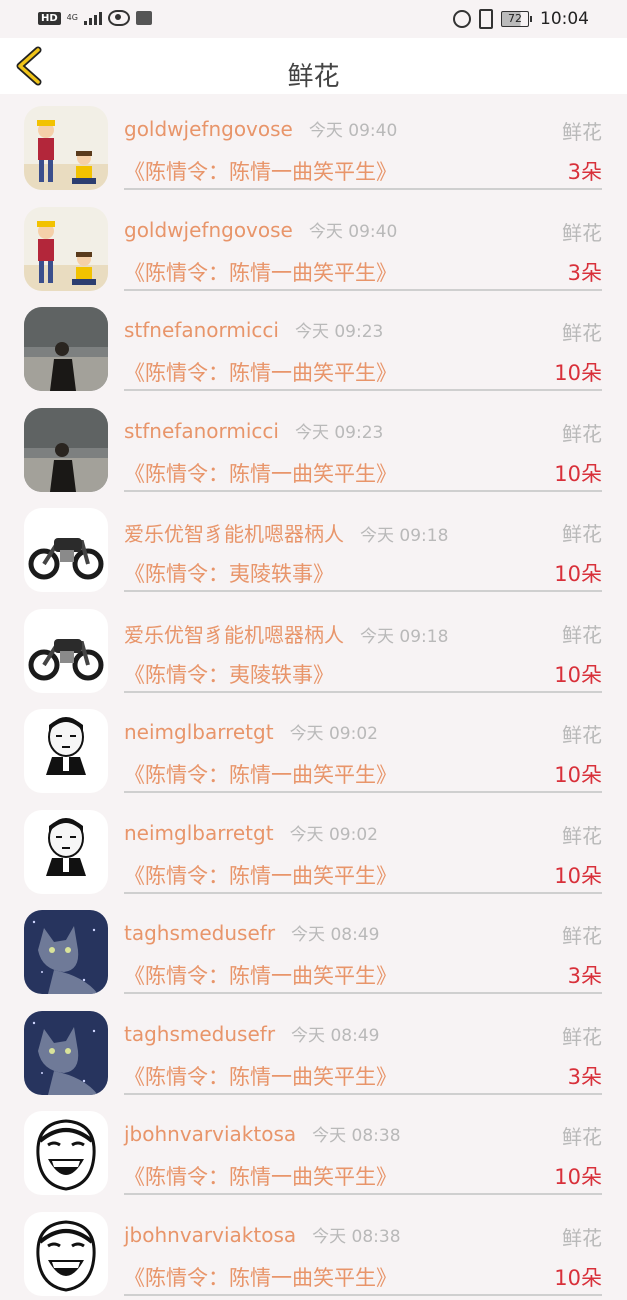  Describe the element at coordinates (313, 144) in the screenshot. I see `gift-list-item: goldwjefngovose今天 09:40鲜花《陈情令：陈情一曲笑平生》3朵` at that location.